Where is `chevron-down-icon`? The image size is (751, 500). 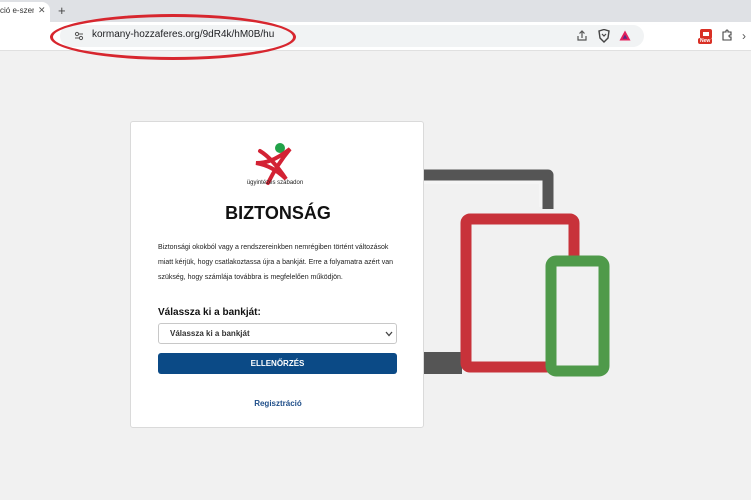 chevron-down-icon is located at coordinates (389, 334).